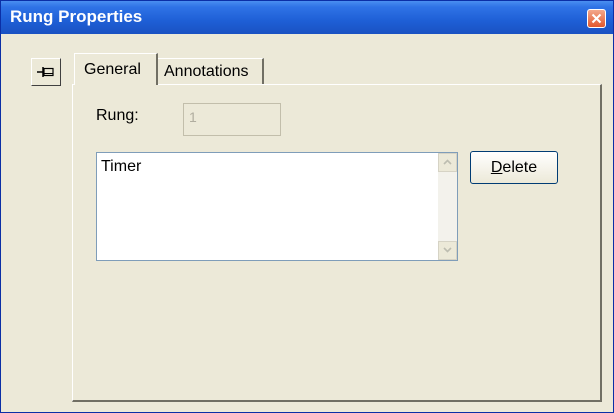 The image size is (614, 413). I want to click on scroll-up-button, so click(447, 162).